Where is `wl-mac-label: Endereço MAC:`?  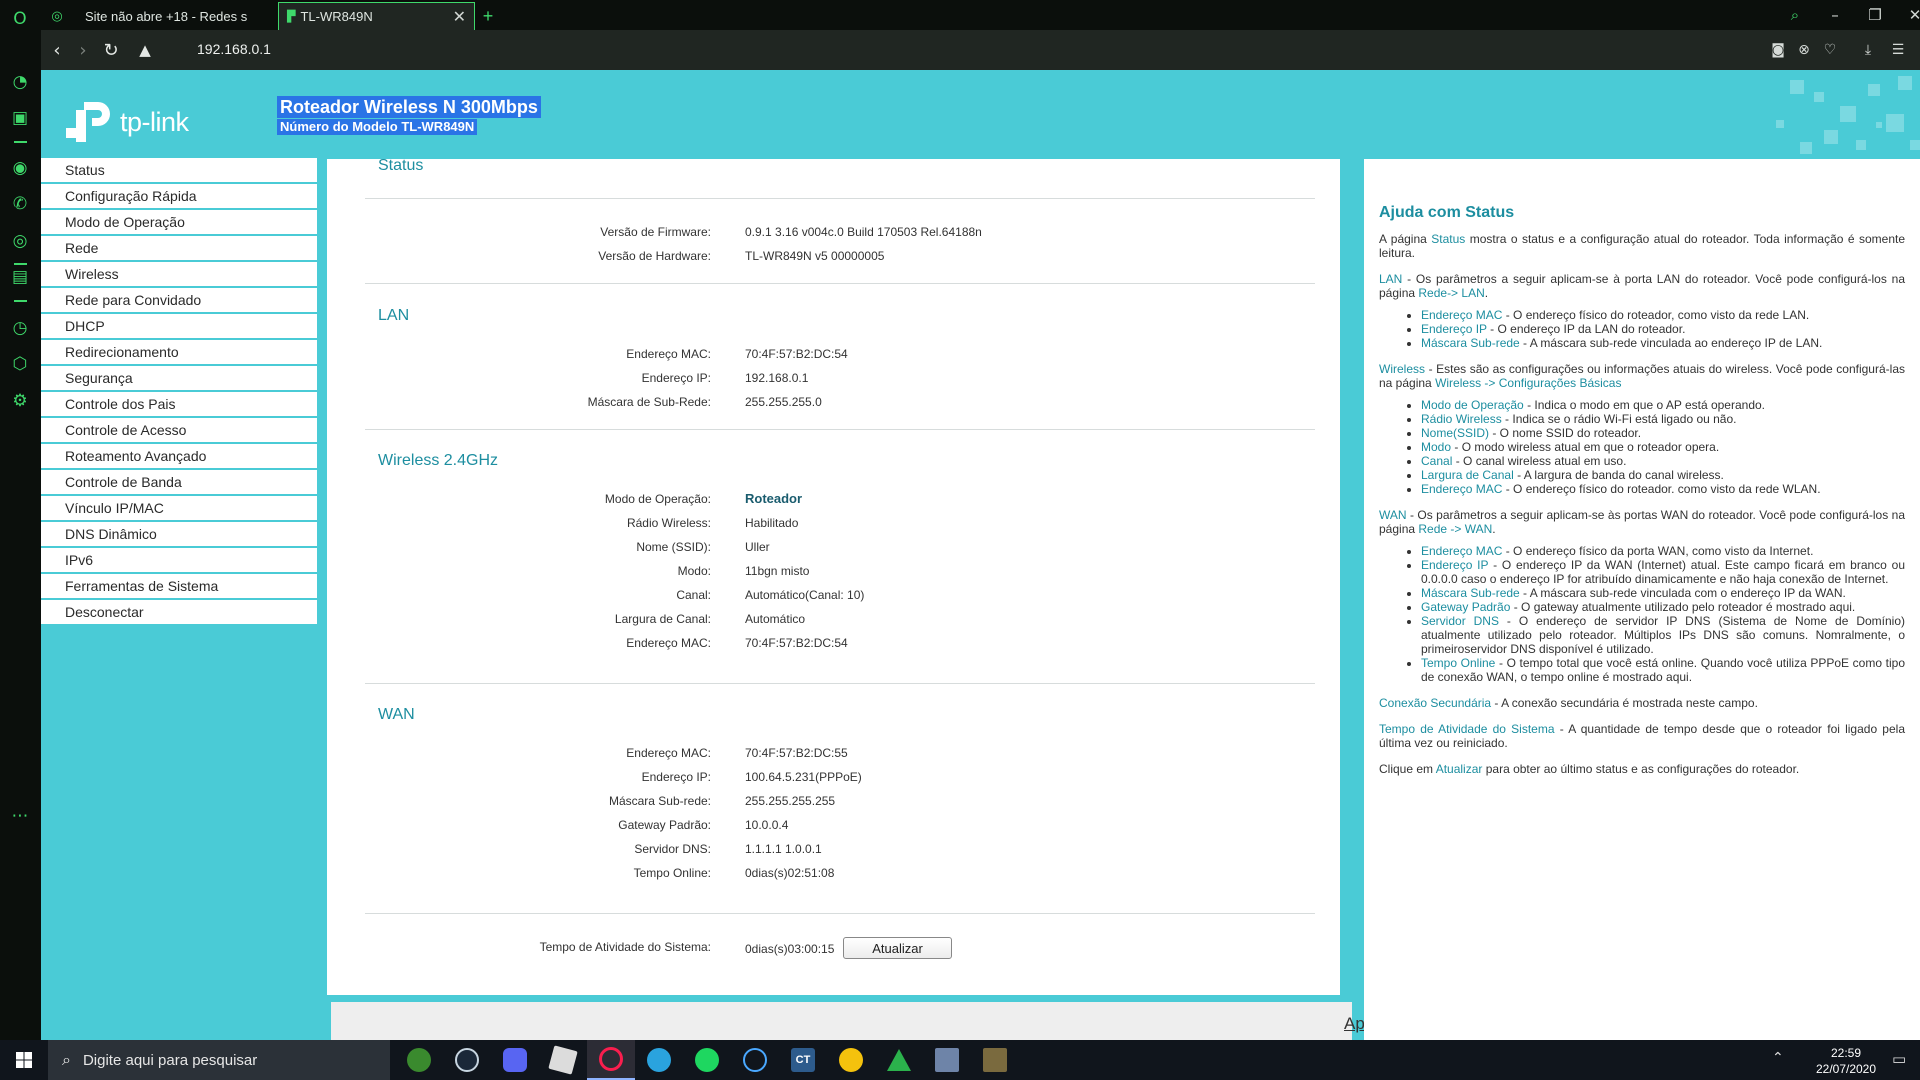 wl-mac-label: Endereço MAC: is located at coordinates (668, 643).